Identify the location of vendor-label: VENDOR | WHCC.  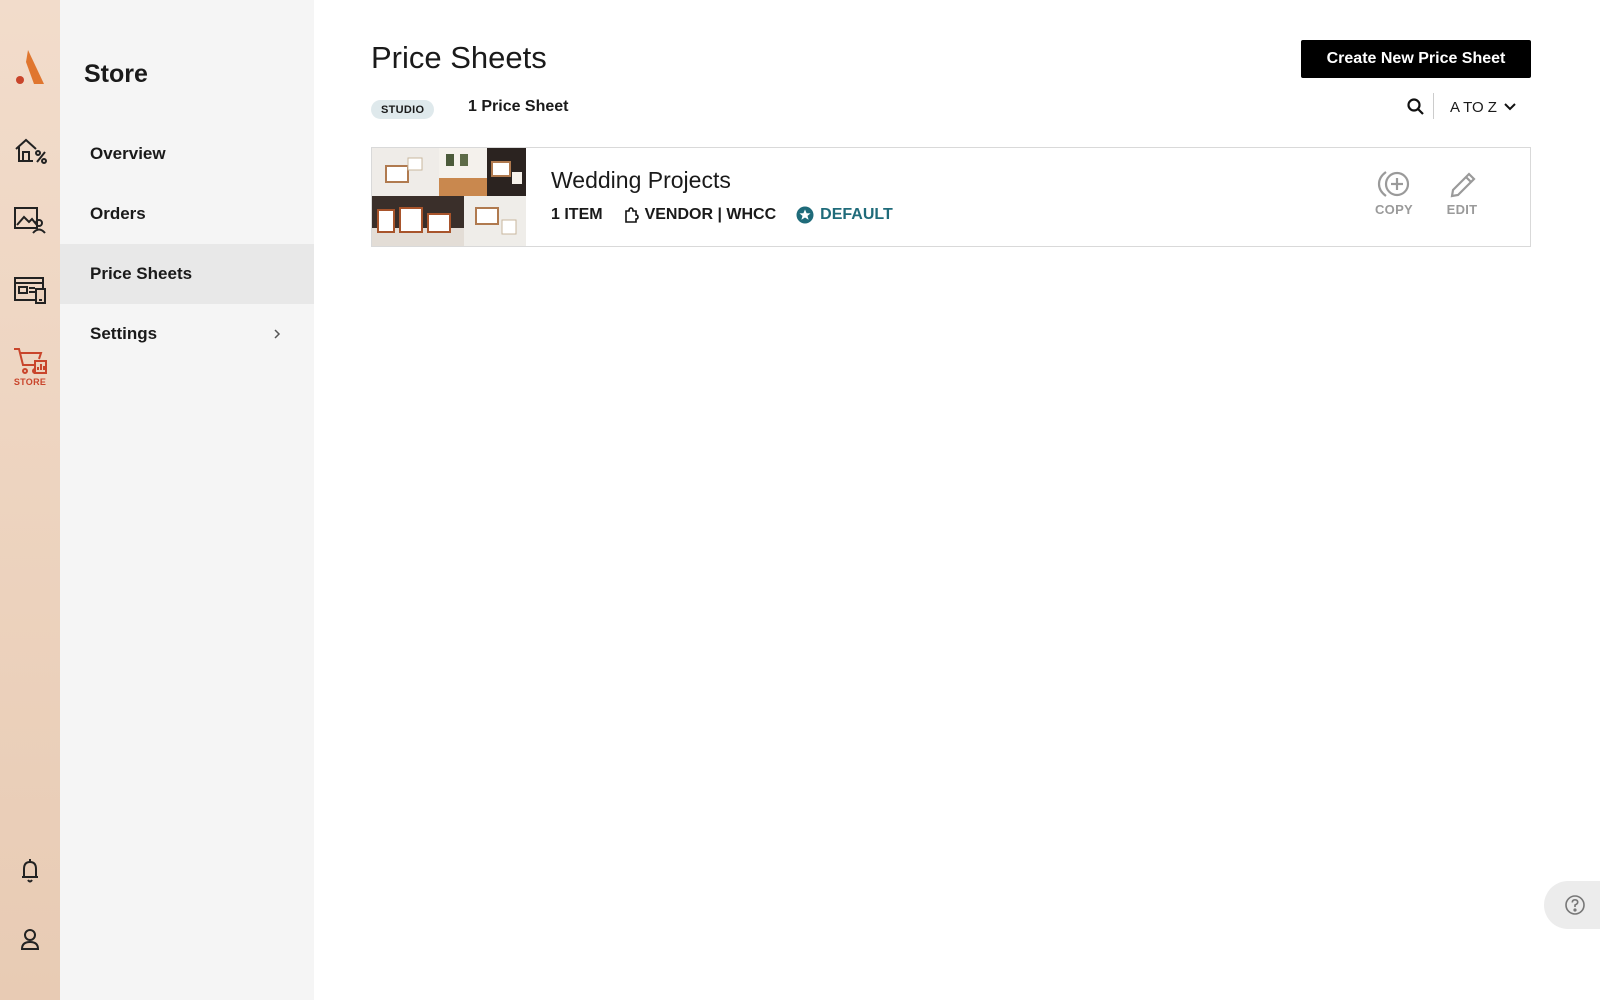
(710, 214).